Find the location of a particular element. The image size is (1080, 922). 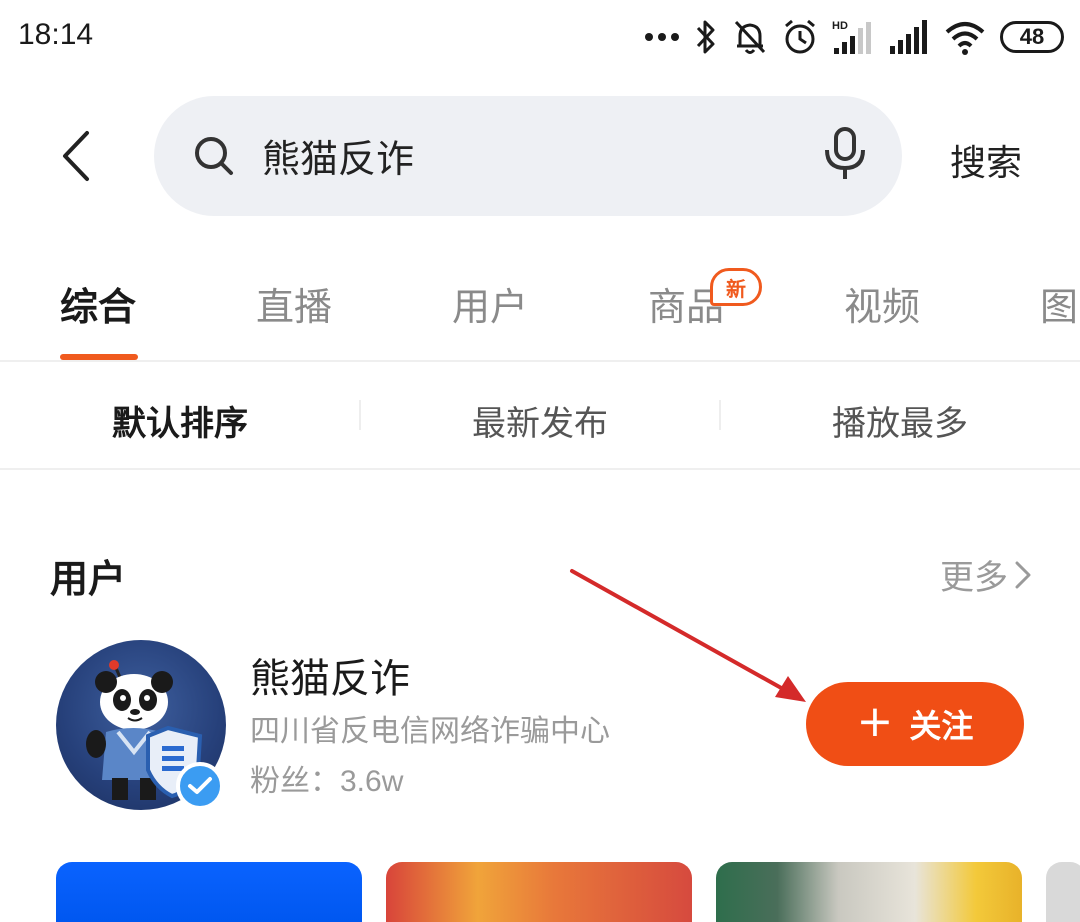

checkmark-icon is located at coordinates (200, 785).